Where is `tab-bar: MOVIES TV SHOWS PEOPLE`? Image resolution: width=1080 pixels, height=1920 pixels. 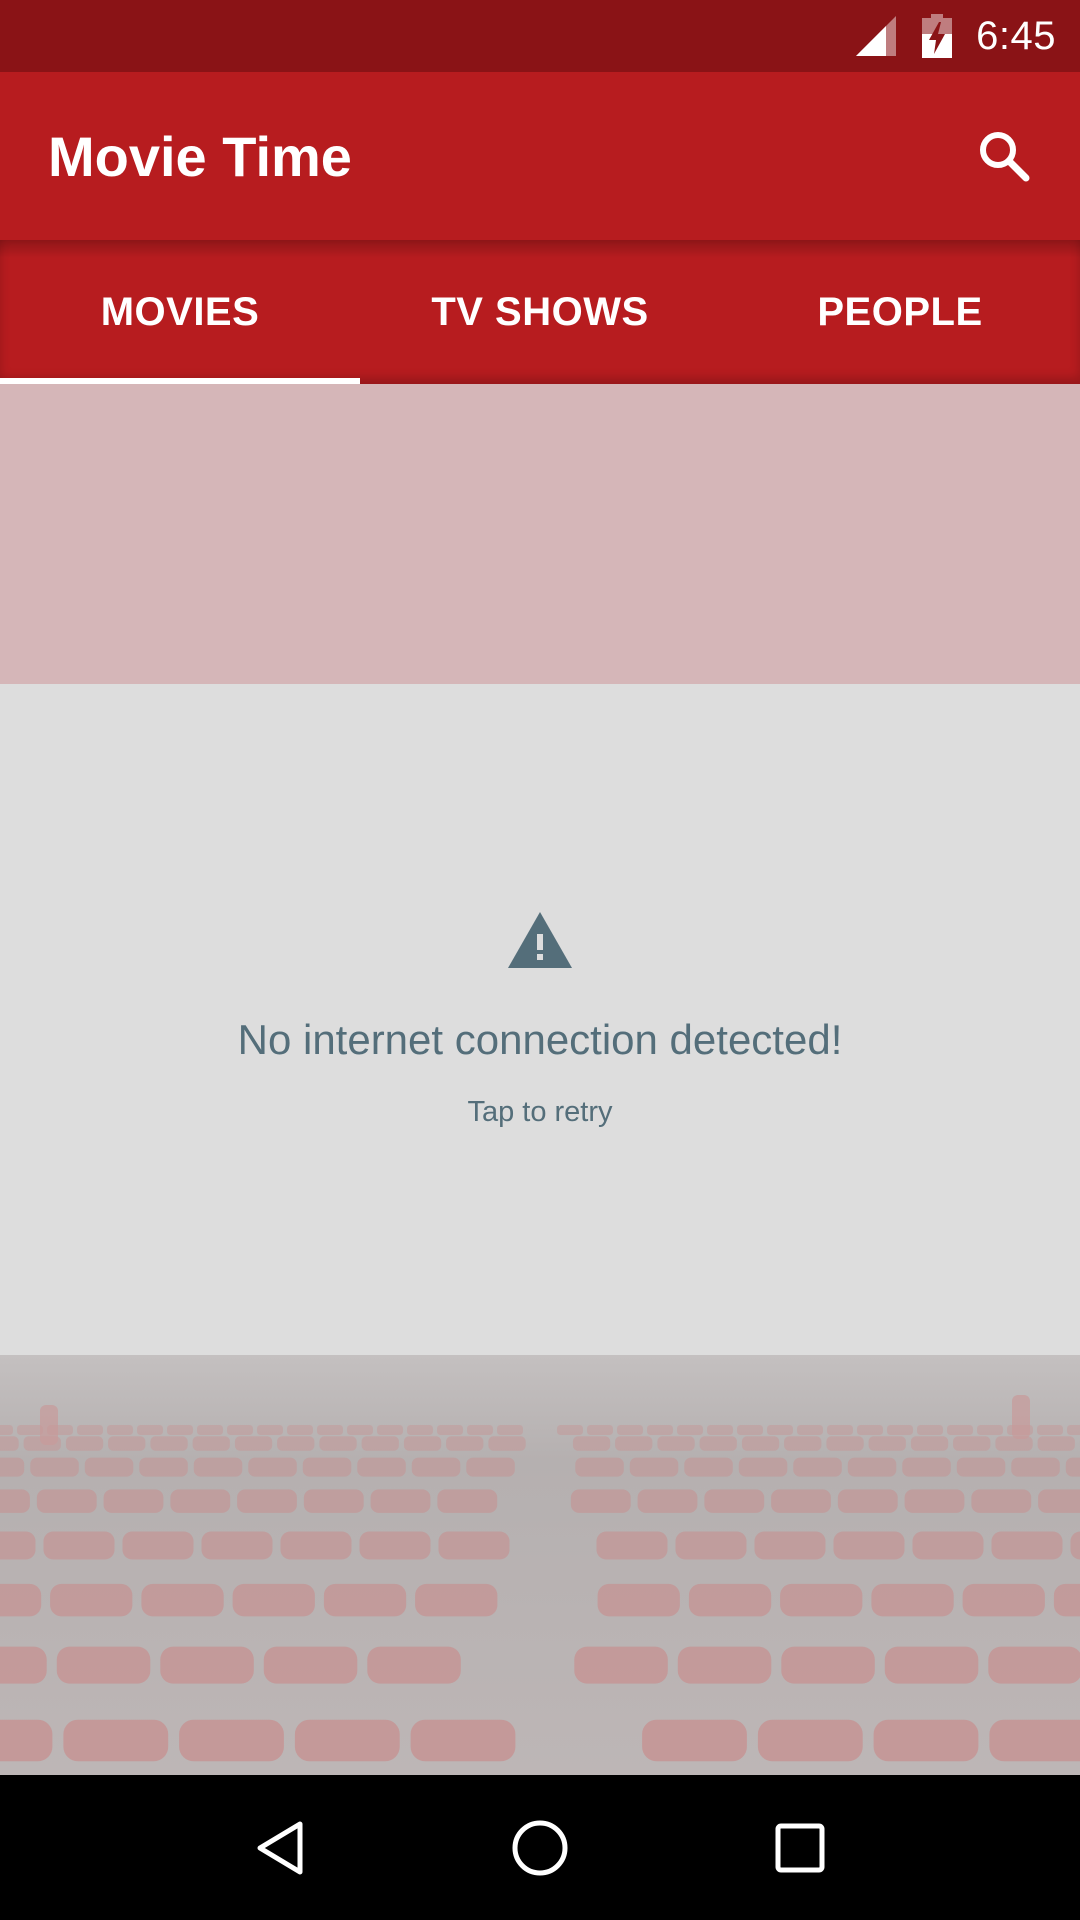 tab-bar: MOVIES TV SHOWS PEOPLE is located at coordinates (540, 312).